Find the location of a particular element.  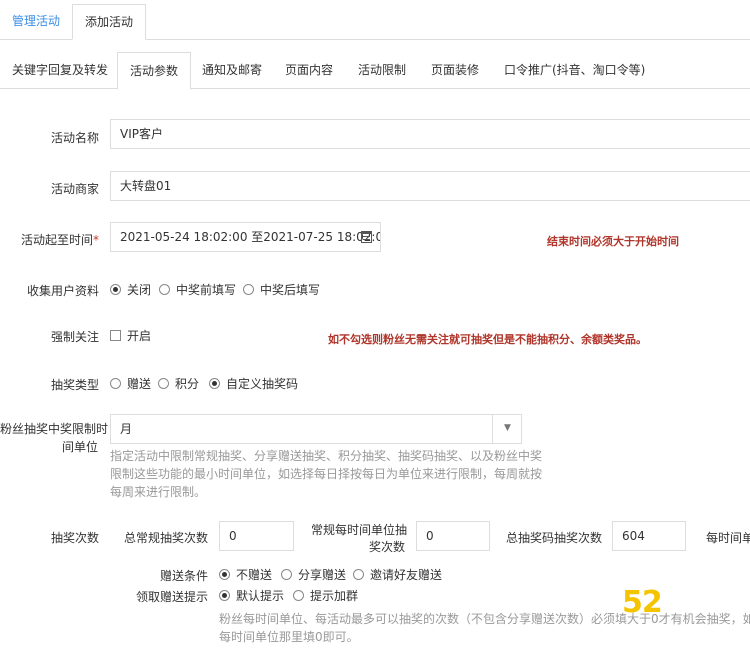

limit-unit-select: 月 is located at coordinates (316, 429).